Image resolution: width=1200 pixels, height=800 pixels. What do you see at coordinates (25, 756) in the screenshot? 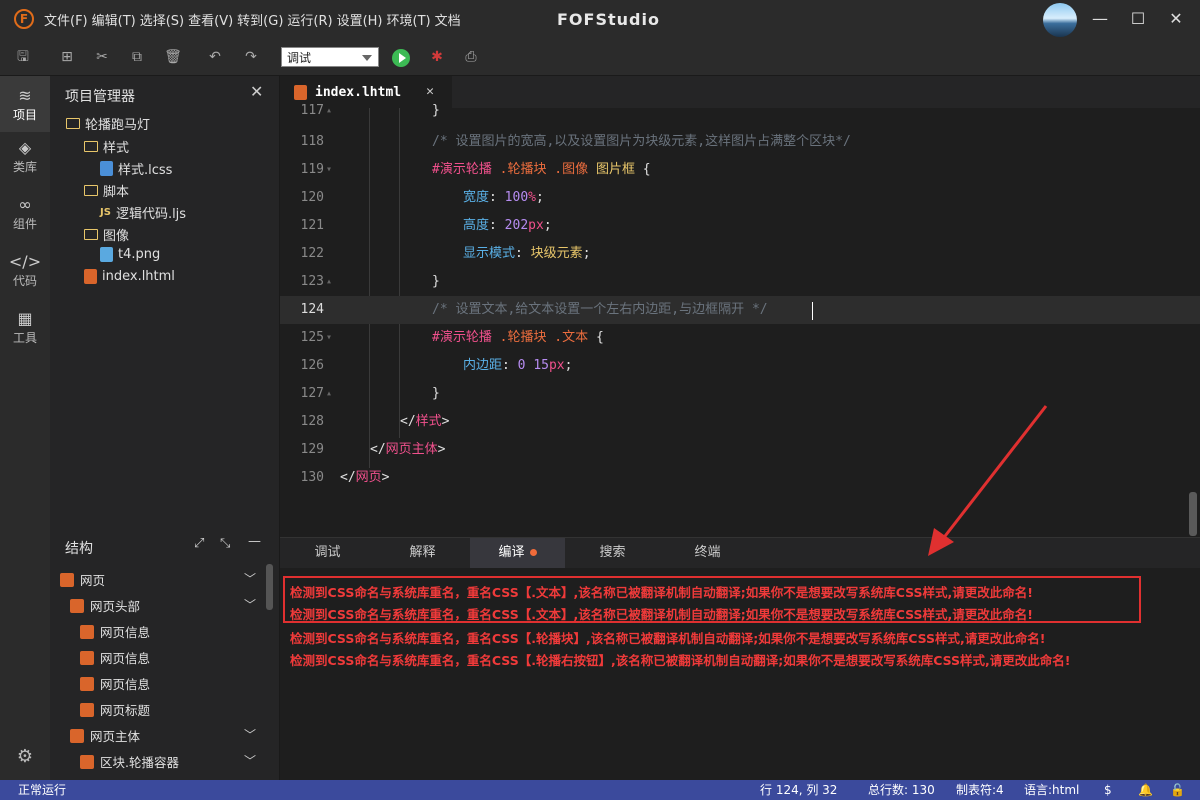
I see `settings-gear-icon: ⚙` at bounding box center [25, 756].